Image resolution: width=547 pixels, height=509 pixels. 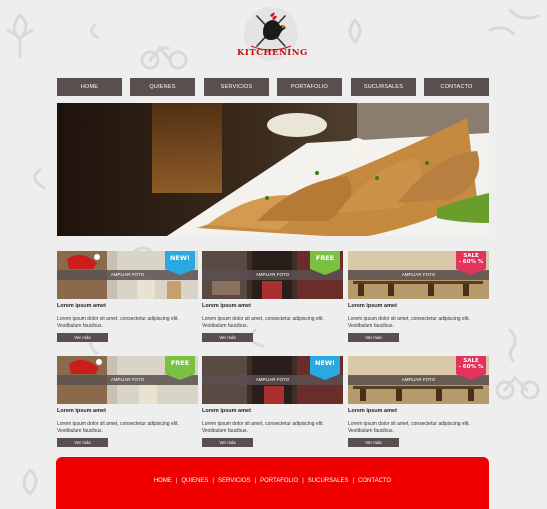 I want to click on footer-link-contacto: CONTACTO, so click(x=374, y=481).